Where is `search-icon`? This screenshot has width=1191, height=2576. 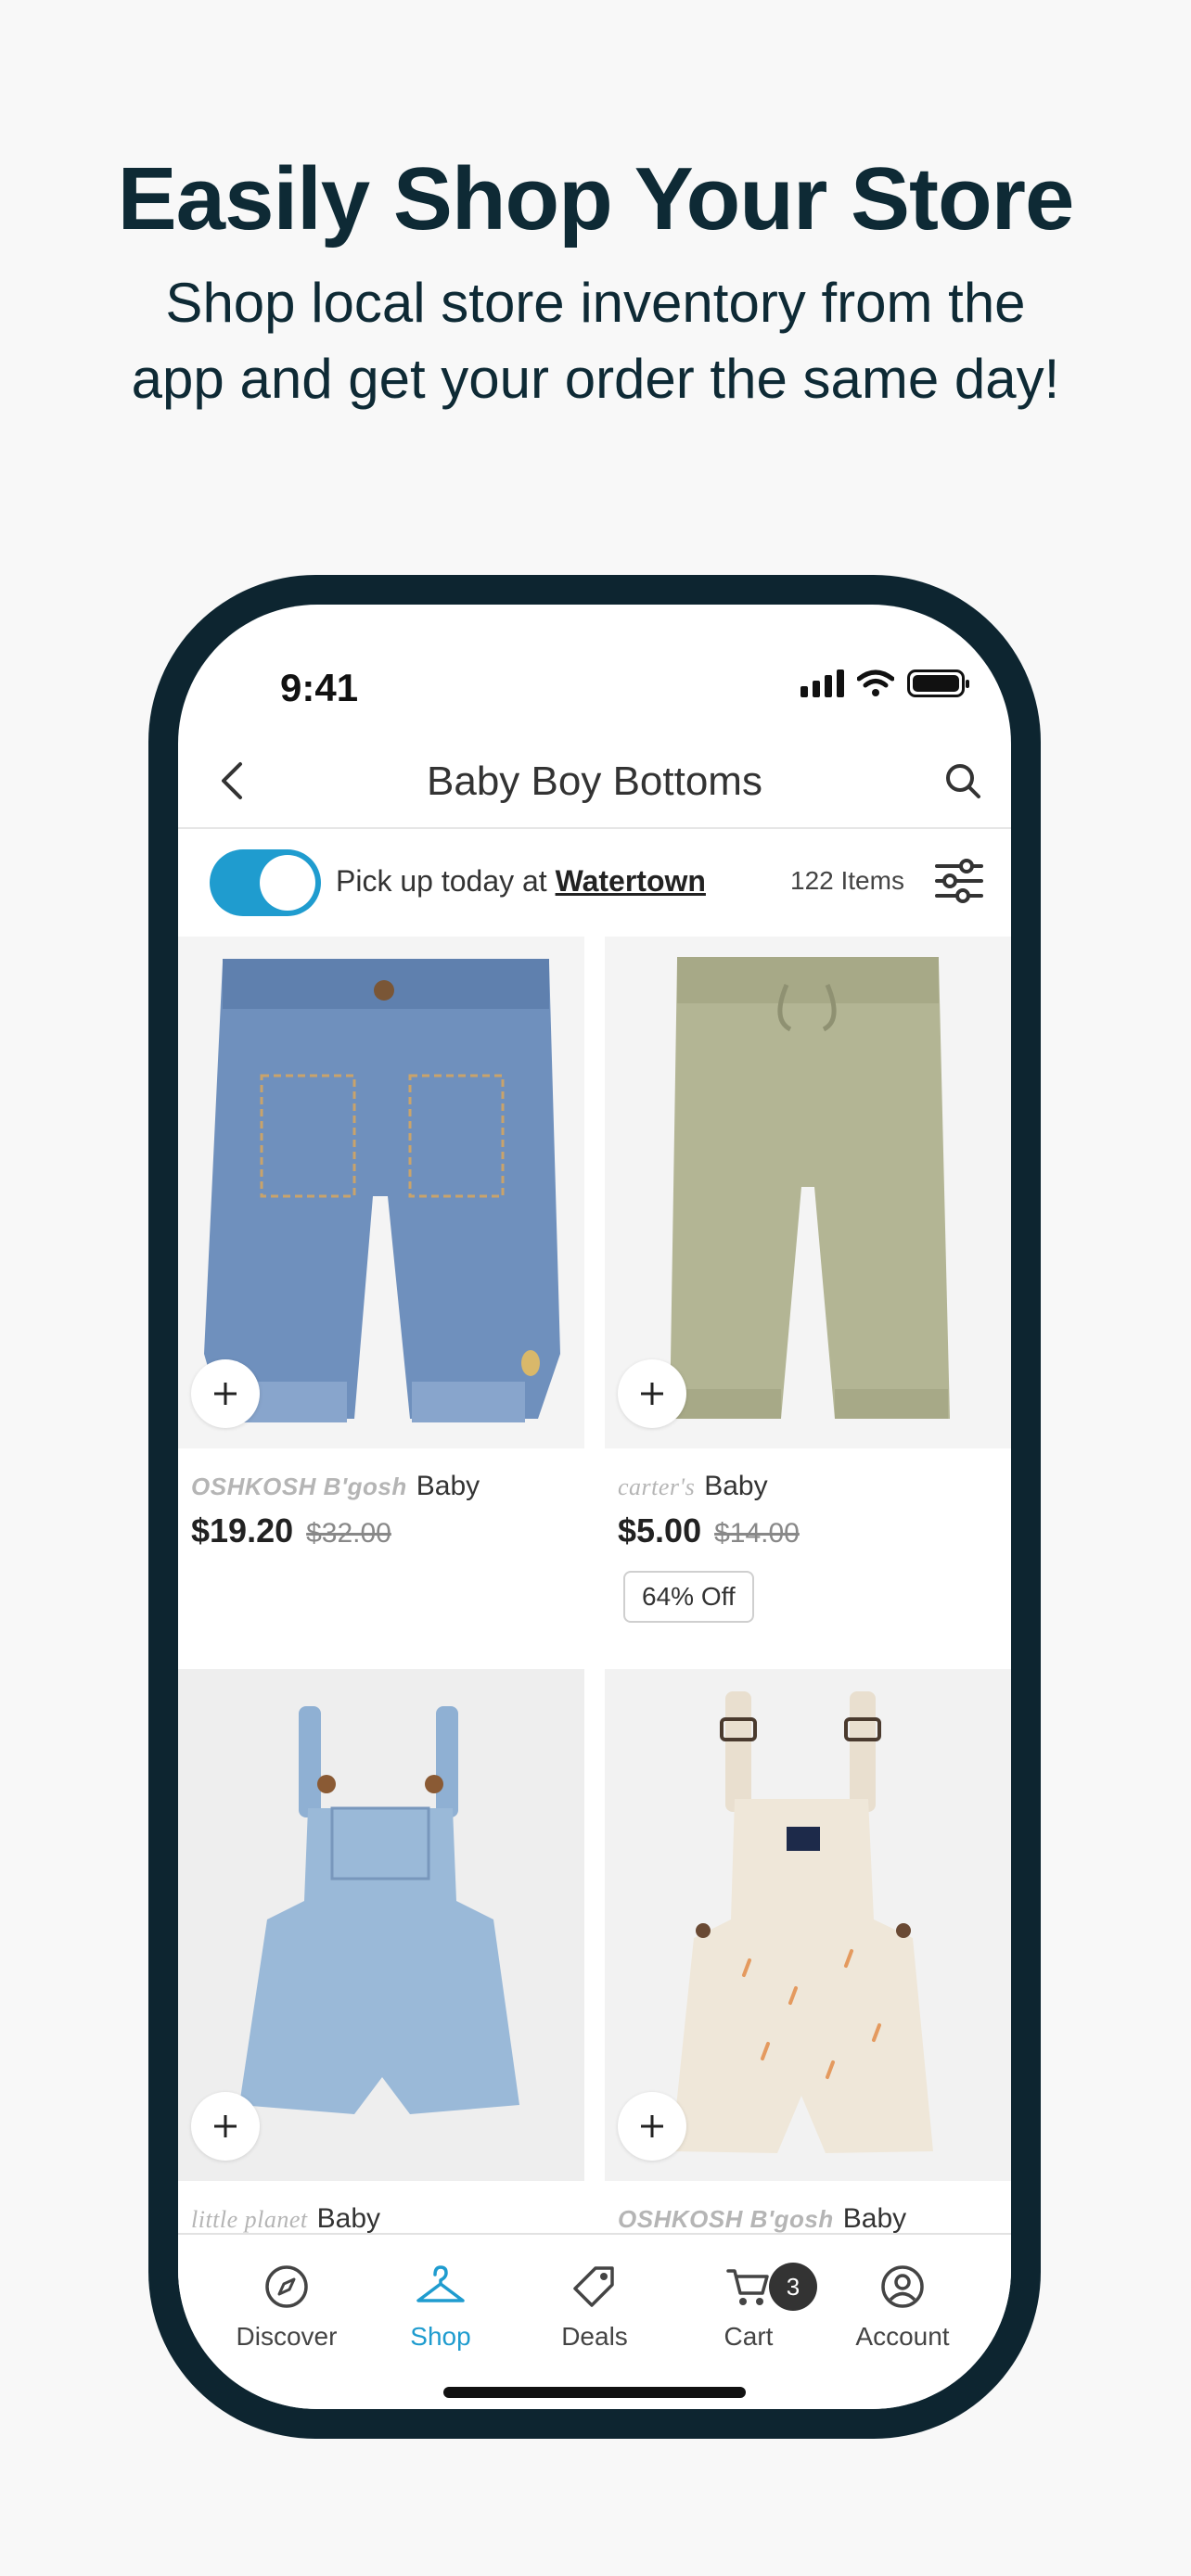 search-icon is located at coordinates (963, 781).